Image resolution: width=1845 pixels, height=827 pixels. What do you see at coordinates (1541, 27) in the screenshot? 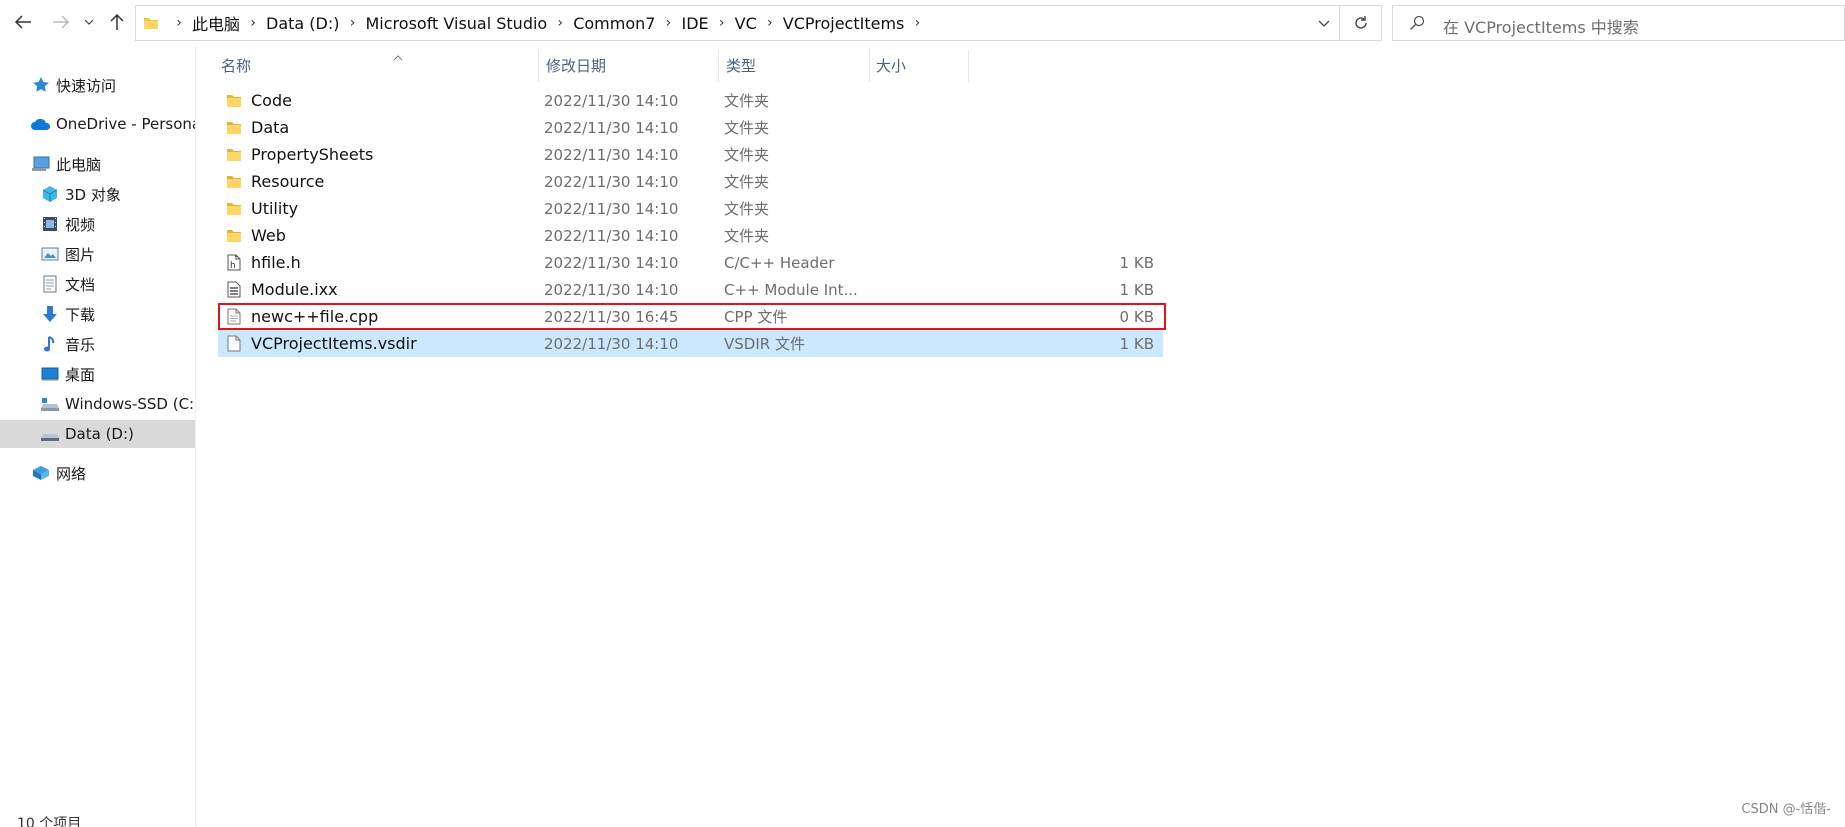
I see `search-placeholder: 在 VCProjectItems 中搜索` at bounding box center [1541, 27].